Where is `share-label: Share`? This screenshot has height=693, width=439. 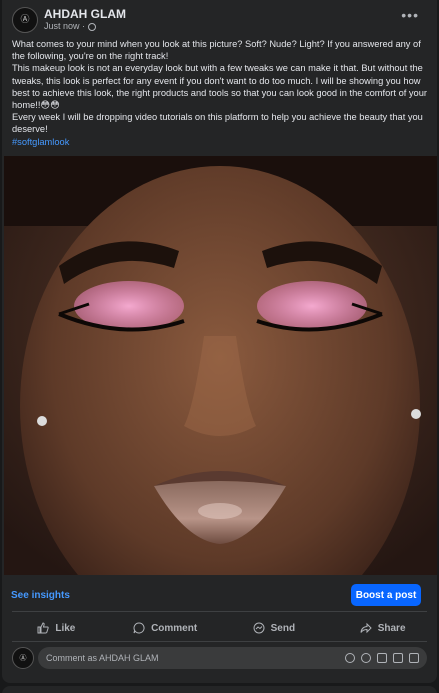 share-label: Share is located at coordinates (391, 628).